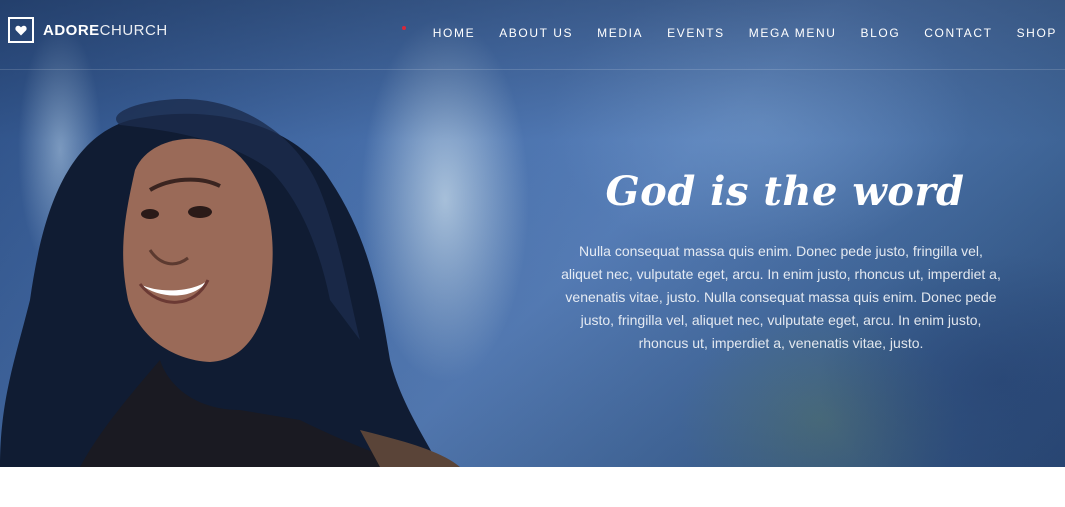  I want to click on nav-item-media: MEDIA, so click(620, 33).